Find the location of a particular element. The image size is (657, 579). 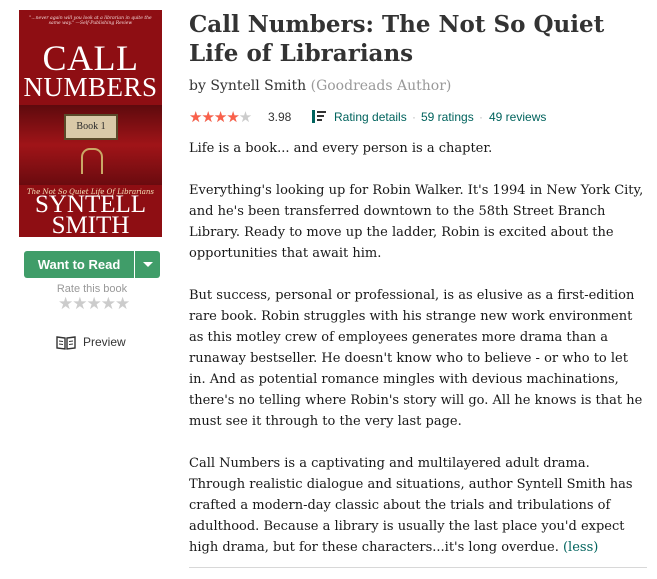

rating-details-link: Rating details is located at coordinates (370, 117).